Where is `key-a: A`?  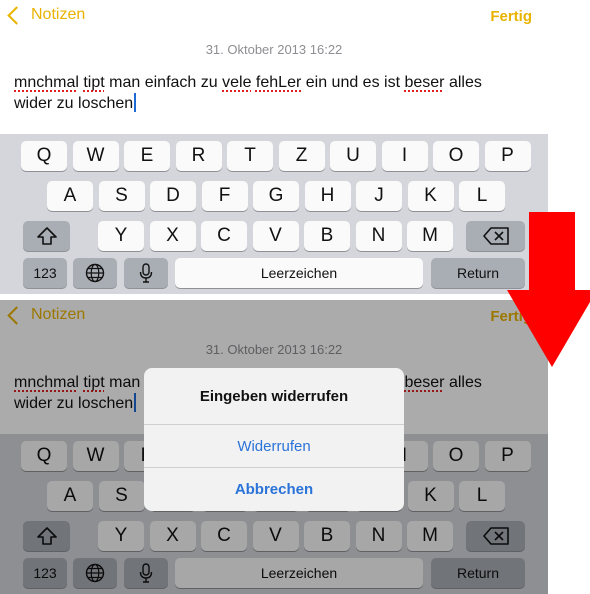
key-a: A is located at coordinates (70, 196).